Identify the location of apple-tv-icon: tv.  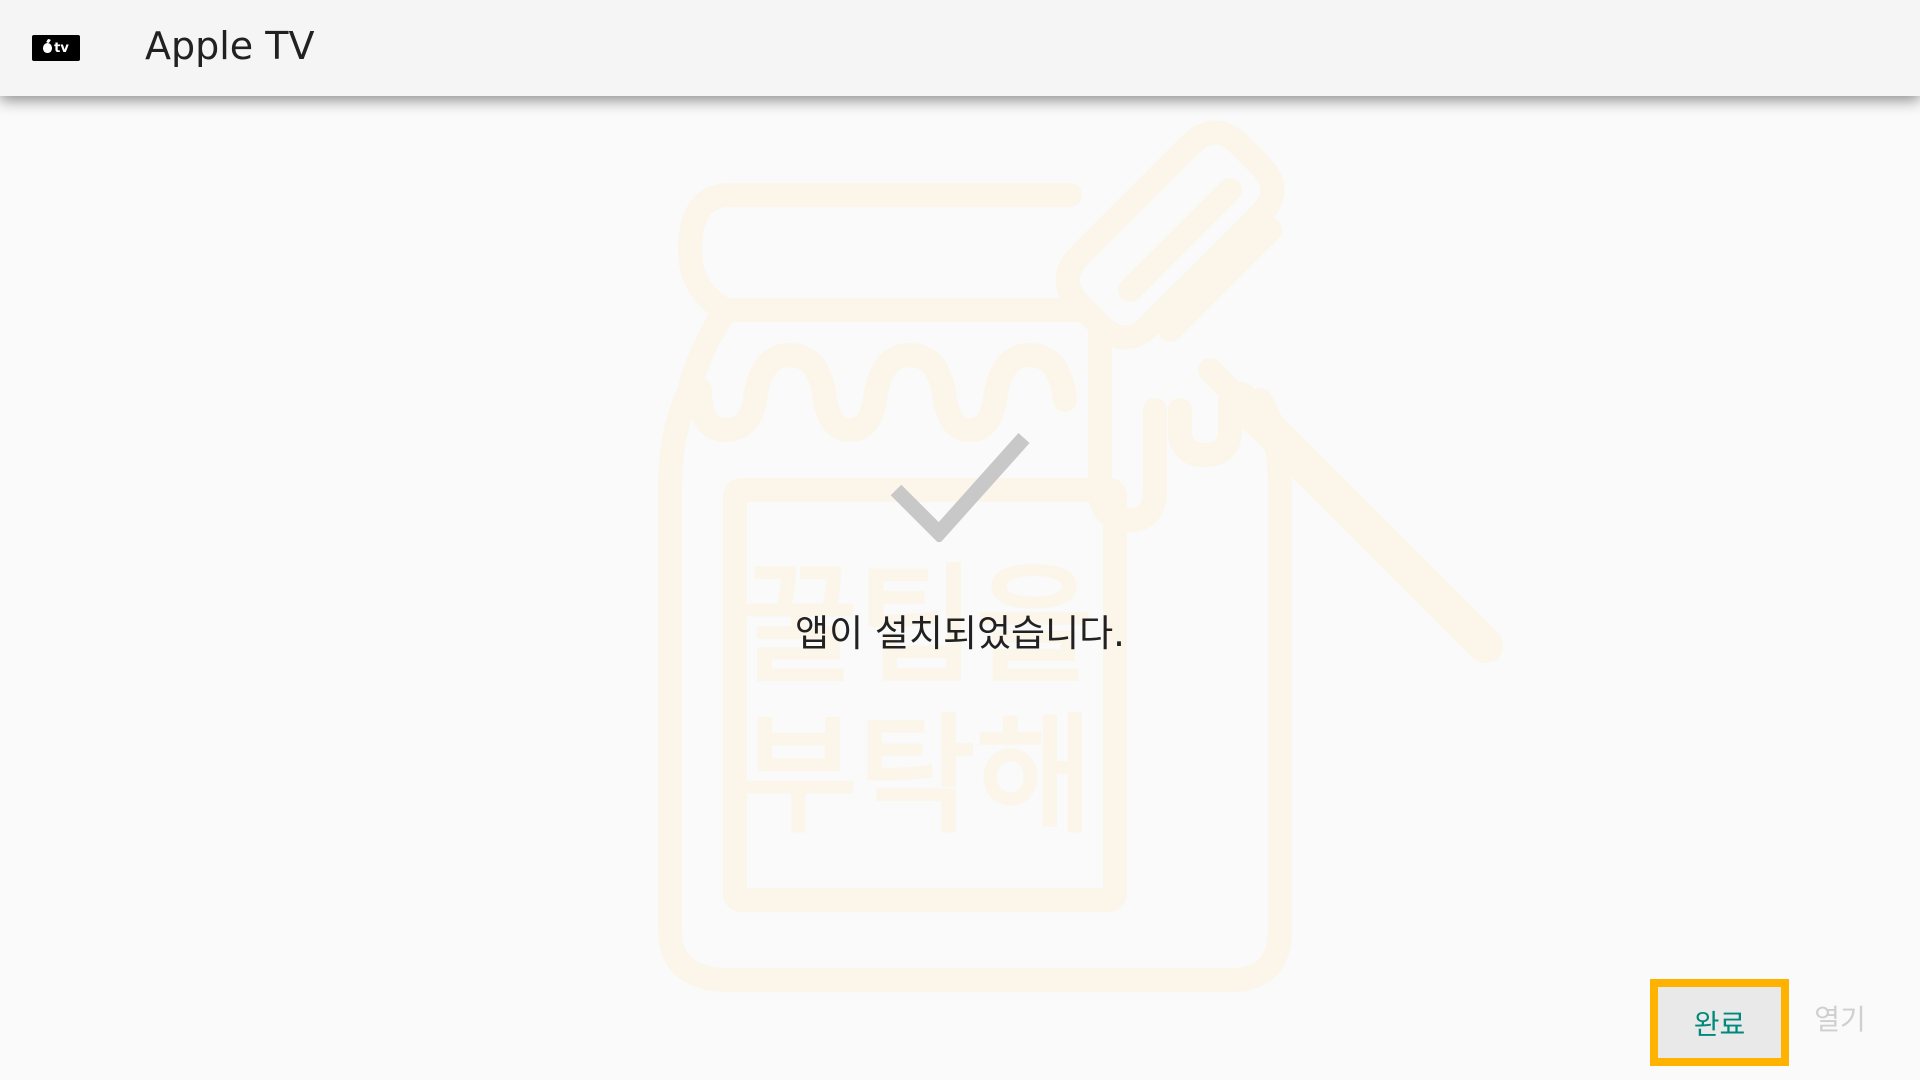
(56, 48).